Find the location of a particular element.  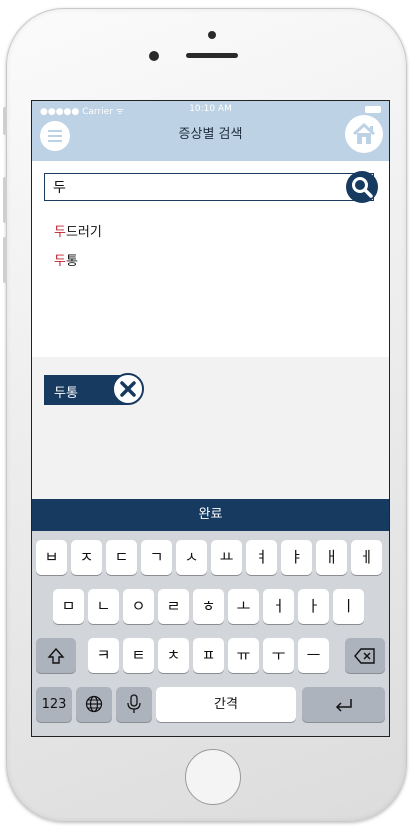

tag-label: 두통 is located at coordinates (66, 393).